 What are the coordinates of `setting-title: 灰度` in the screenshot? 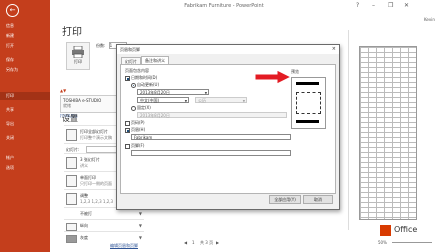 It's located at (84, 237).